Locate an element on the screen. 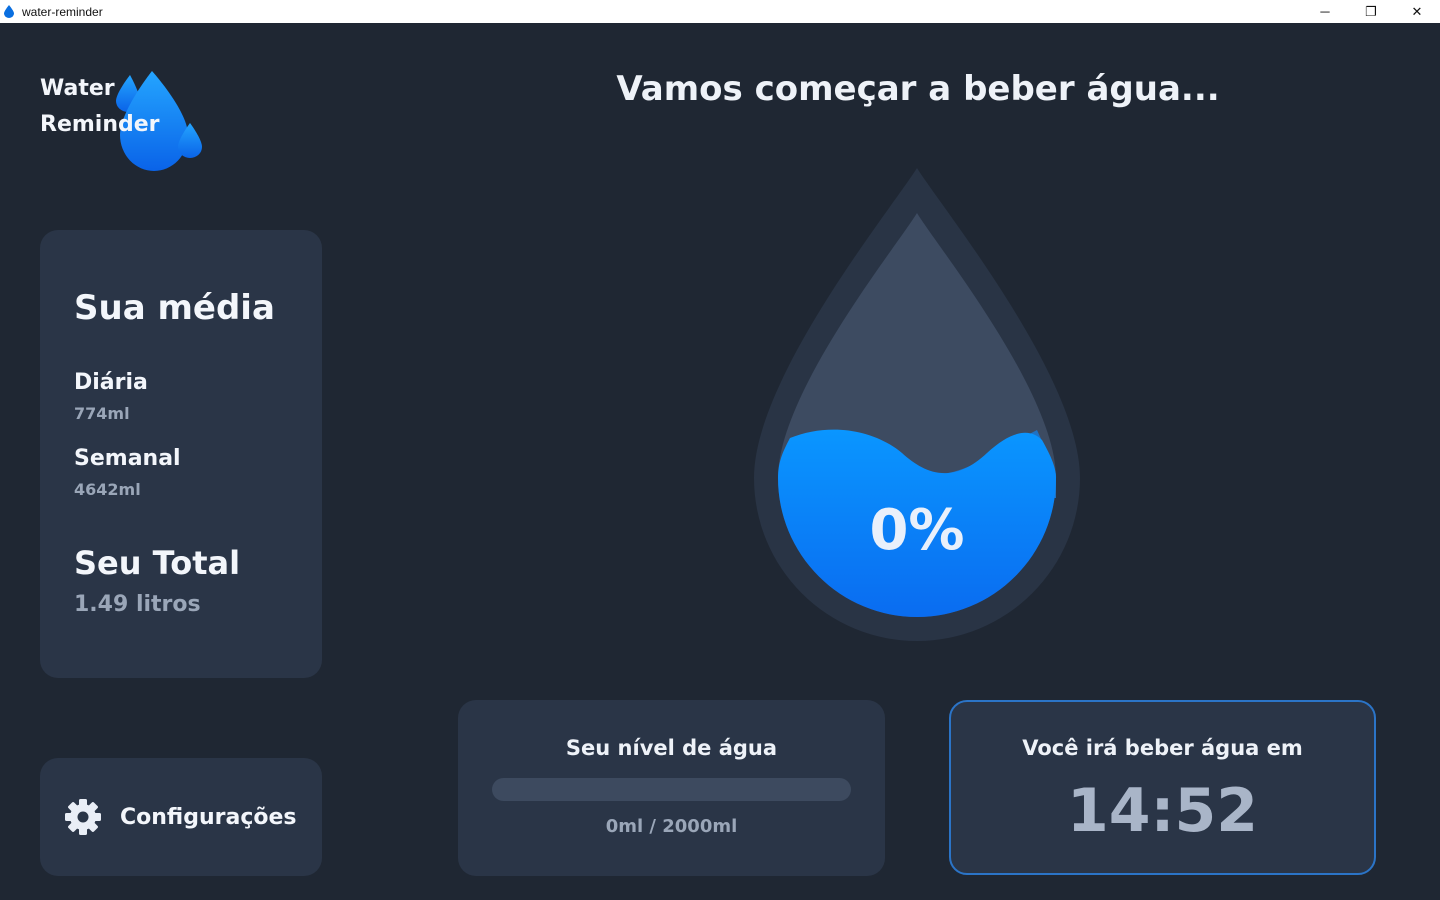  water-level-progress-bar is located at coordinates (671, 789).